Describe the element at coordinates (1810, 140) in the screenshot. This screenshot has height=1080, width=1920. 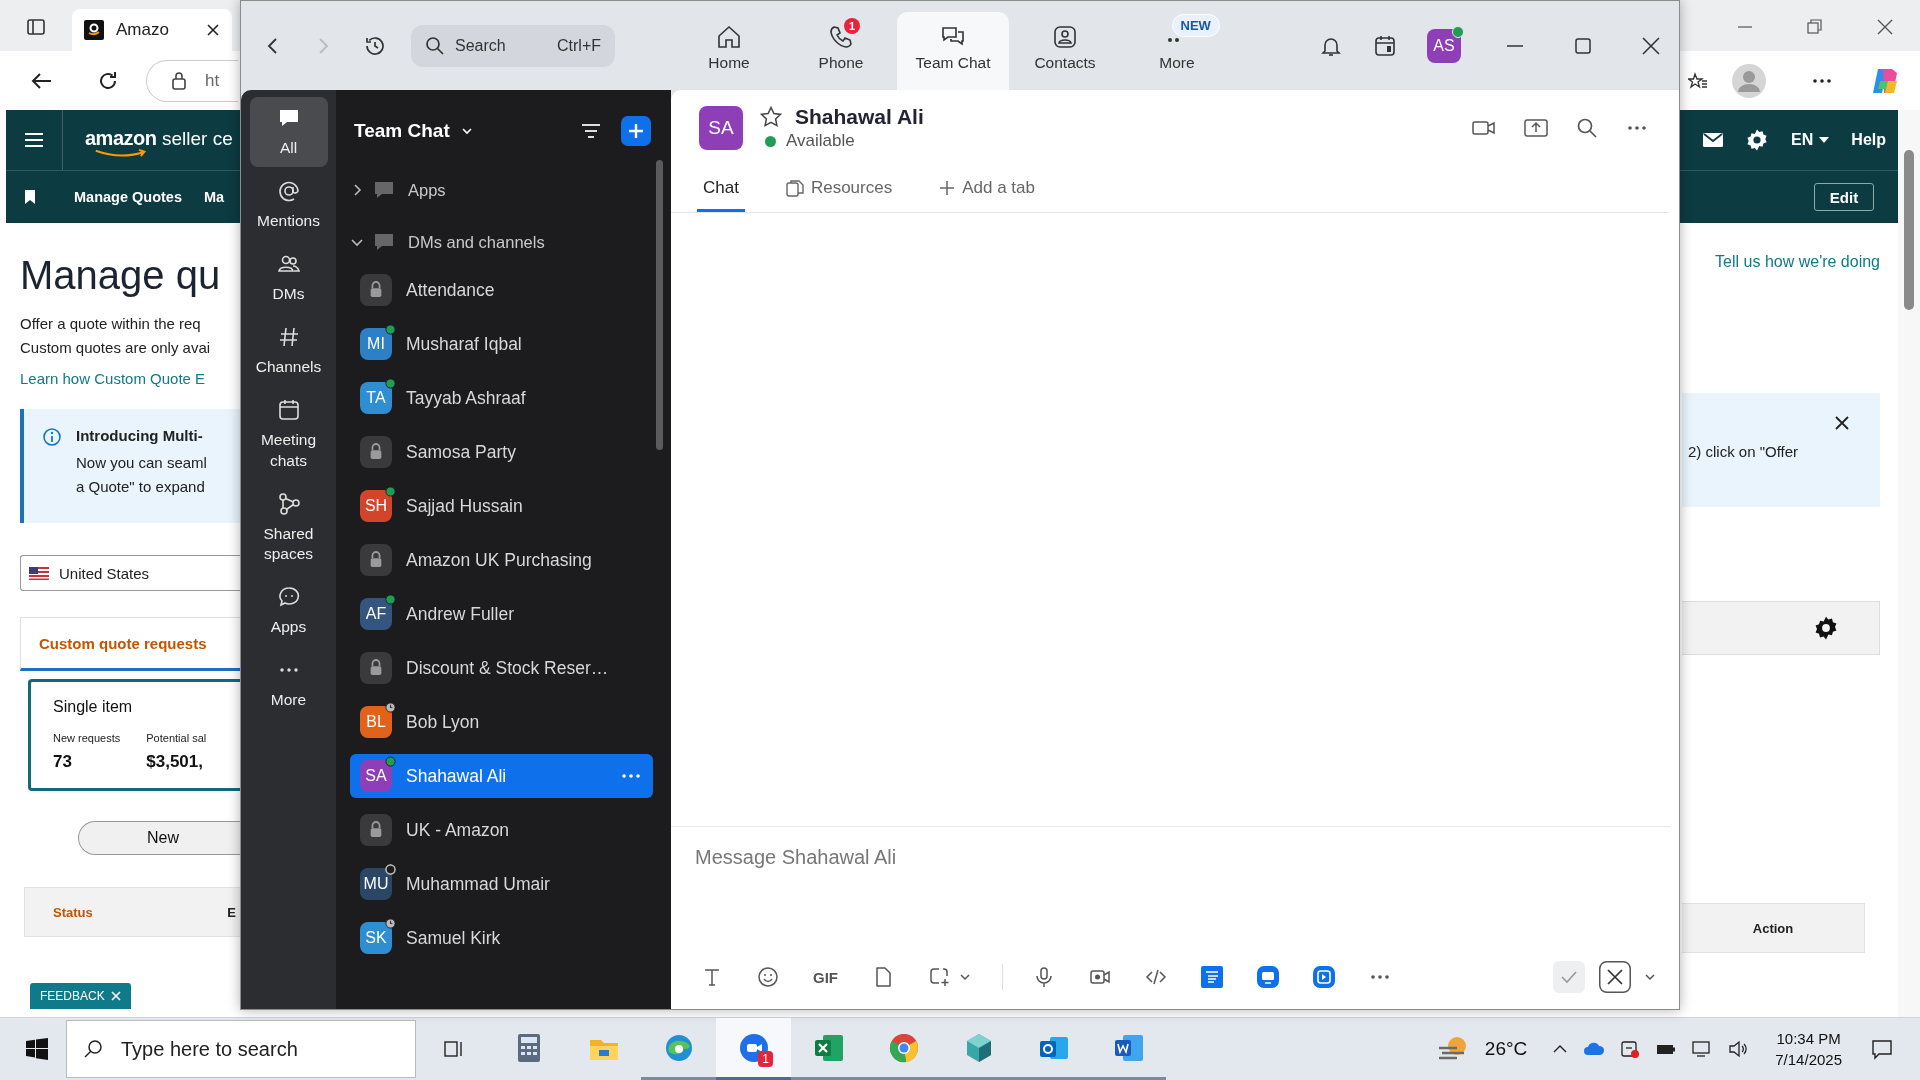
I see `language-menu: EN` at that location.